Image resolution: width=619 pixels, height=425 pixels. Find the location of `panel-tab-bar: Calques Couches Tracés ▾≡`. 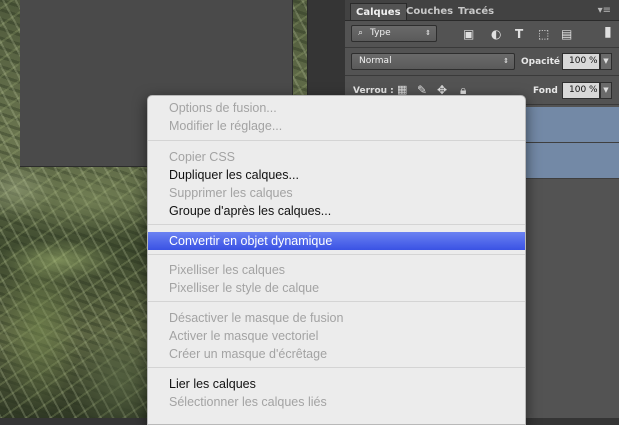

panel-tab-bar: Calques Couches Tracés ▾≡ is located at coordinates (482, 10).